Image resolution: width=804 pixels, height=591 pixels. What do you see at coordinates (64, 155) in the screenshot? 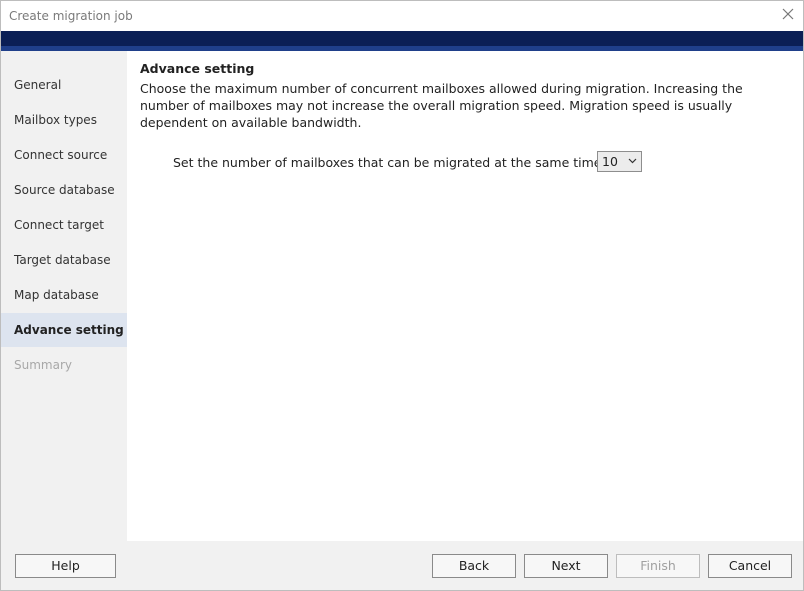
I see `sidebar-item-connect-source: Connect source` at bounding box center [64, 155].